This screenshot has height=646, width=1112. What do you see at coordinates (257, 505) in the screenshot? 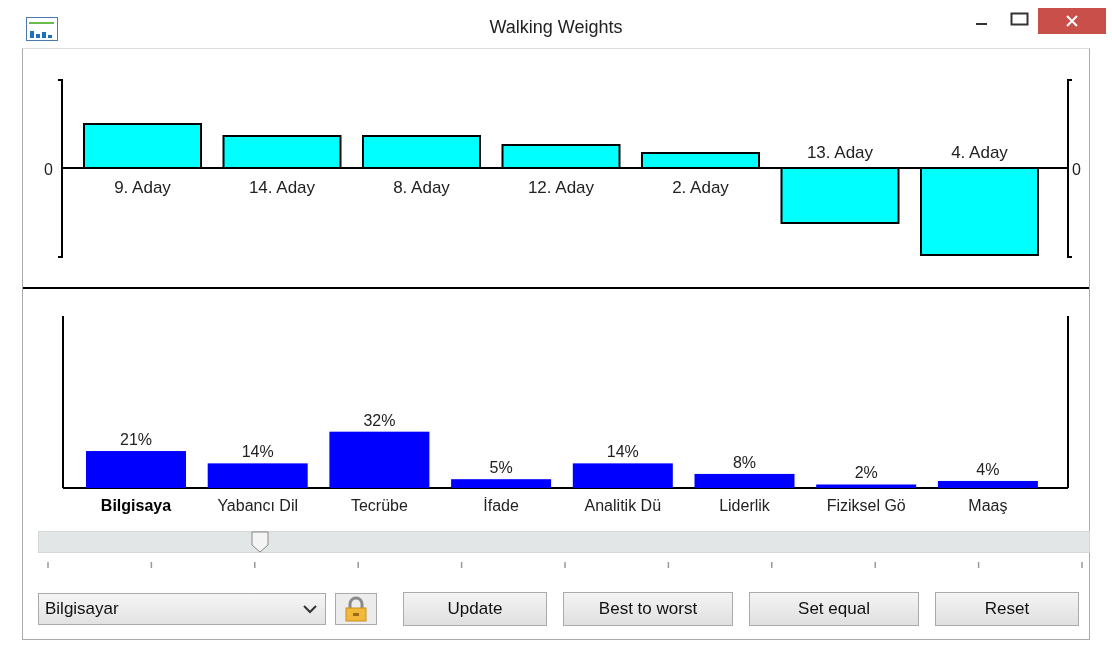
I see `criterion-label: Yabancı Dil` at bounding box center [257, 505].